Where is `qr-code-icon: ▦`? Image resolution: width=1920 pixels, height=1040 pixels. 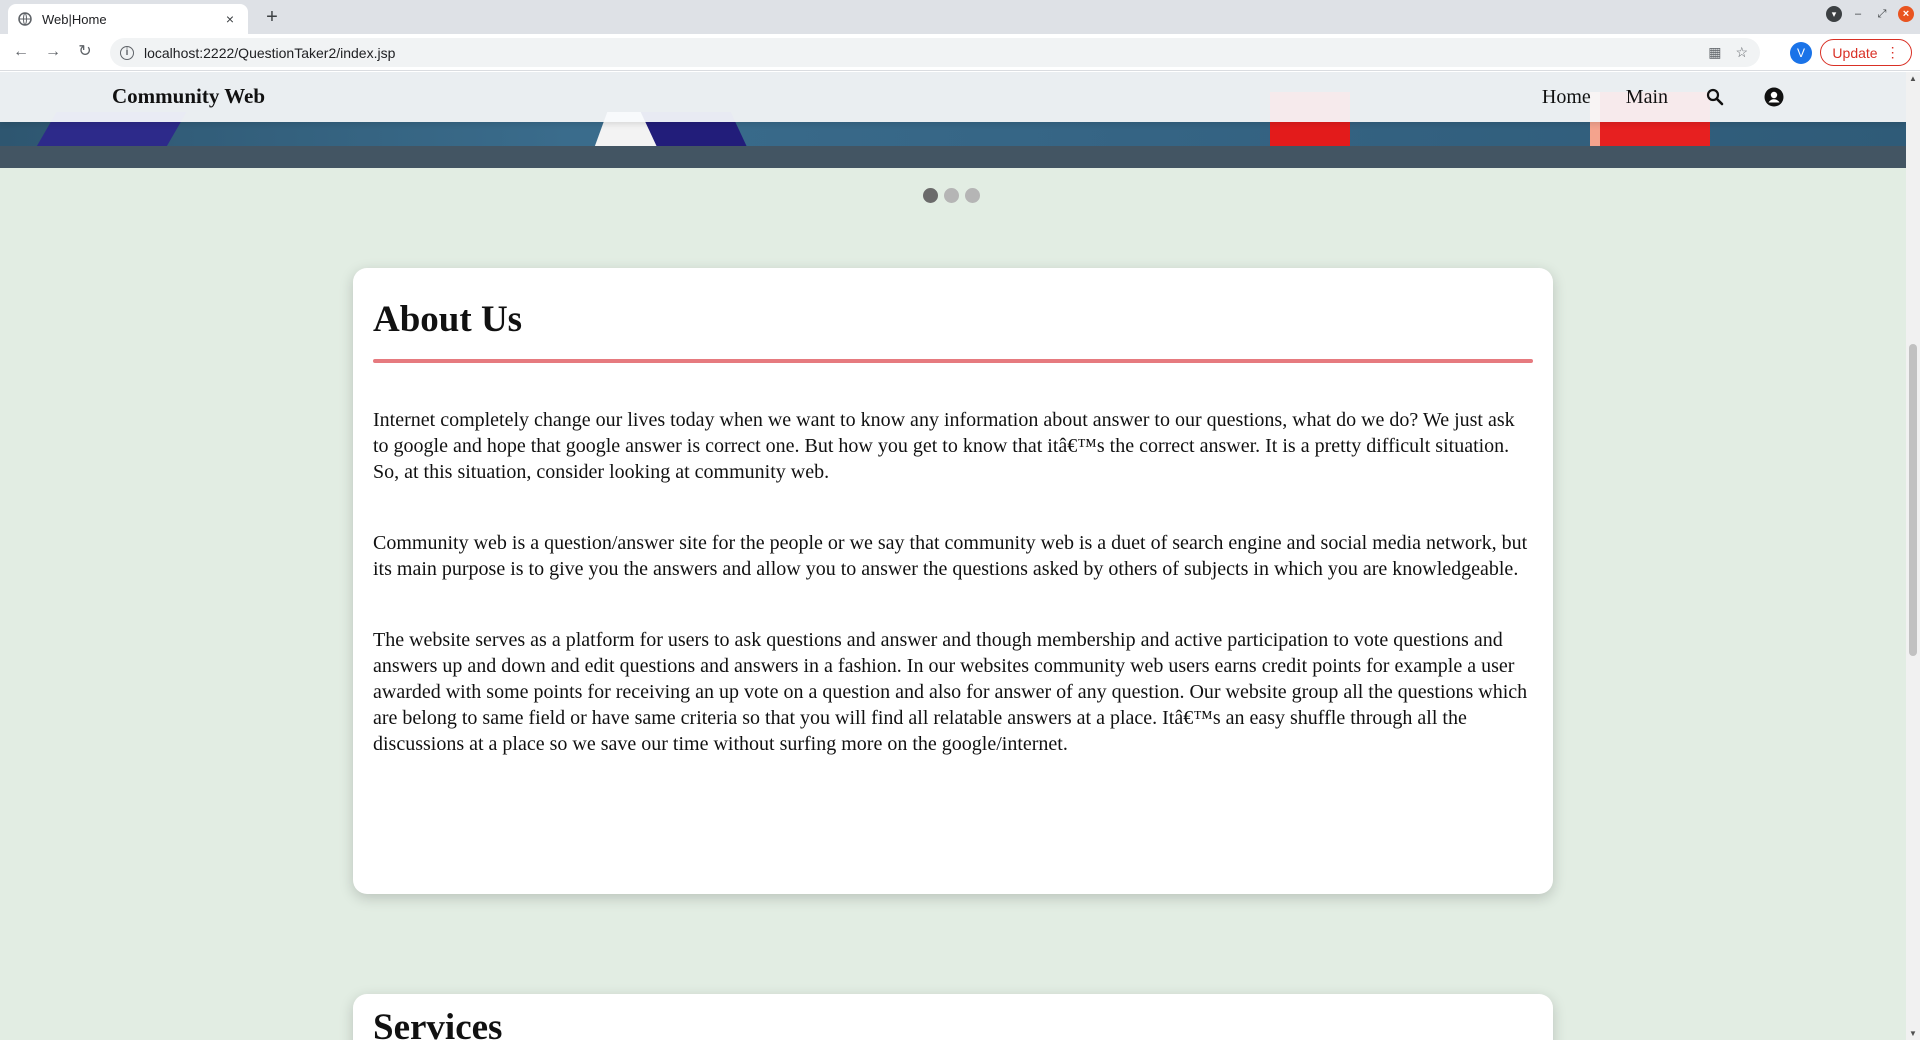 qr-code-icon: ▦ is located at coordinates (1714, 52).